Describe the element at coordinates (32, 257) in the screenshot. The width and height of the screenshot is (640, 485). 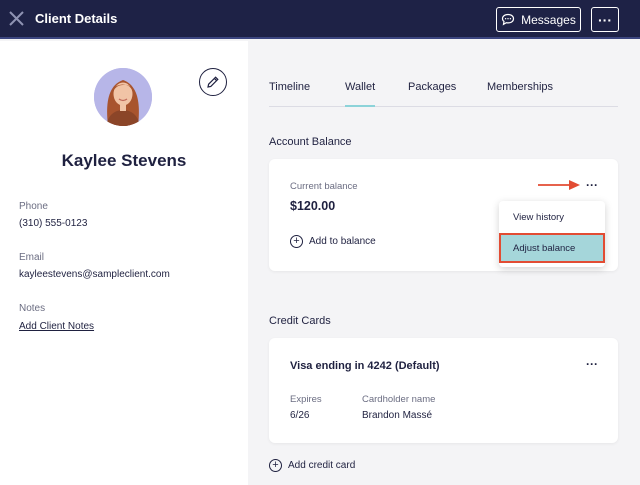
I see `email-label: Email` at that location.